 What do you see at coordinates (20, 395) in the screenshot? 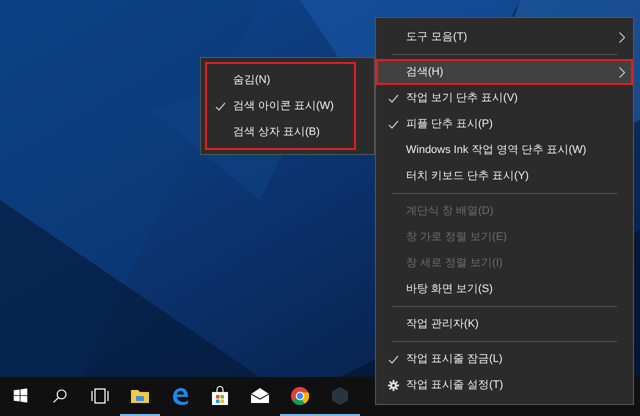
I see `windows-logo-icon` at bounding box center [20, 395].